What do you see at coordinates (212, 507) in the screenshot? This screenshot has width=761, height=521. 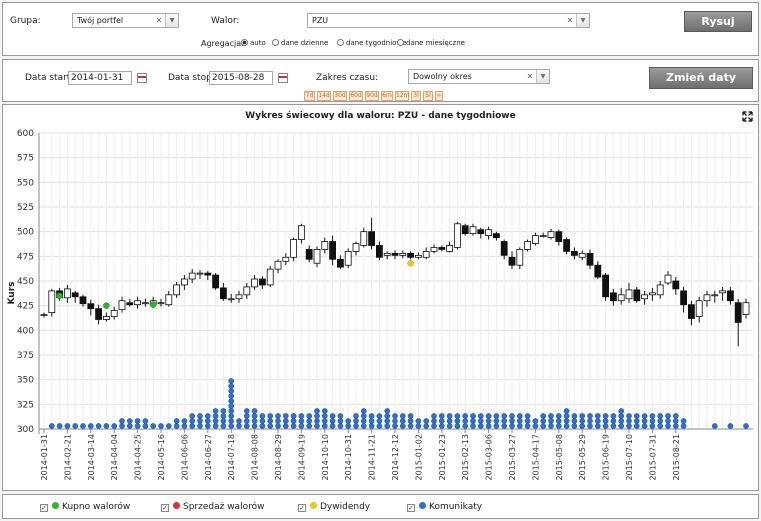 I see `legend-item: ✓ Sprzedaż walorów` at bounding box center [212, 507].